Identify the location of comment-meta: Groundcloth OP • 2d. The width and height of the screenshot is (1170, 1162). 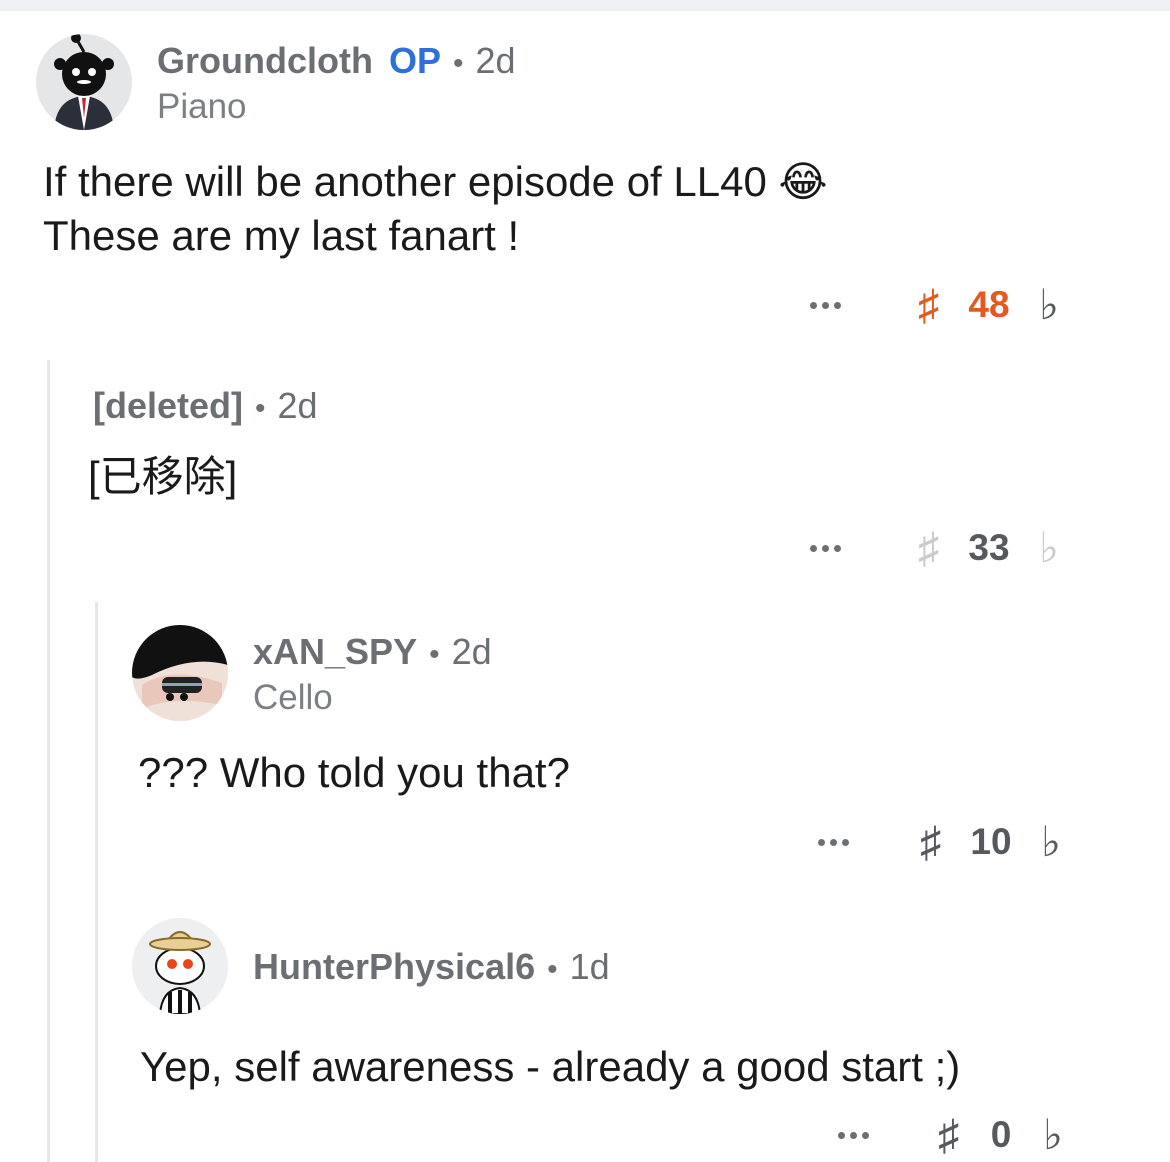
(336, 61).